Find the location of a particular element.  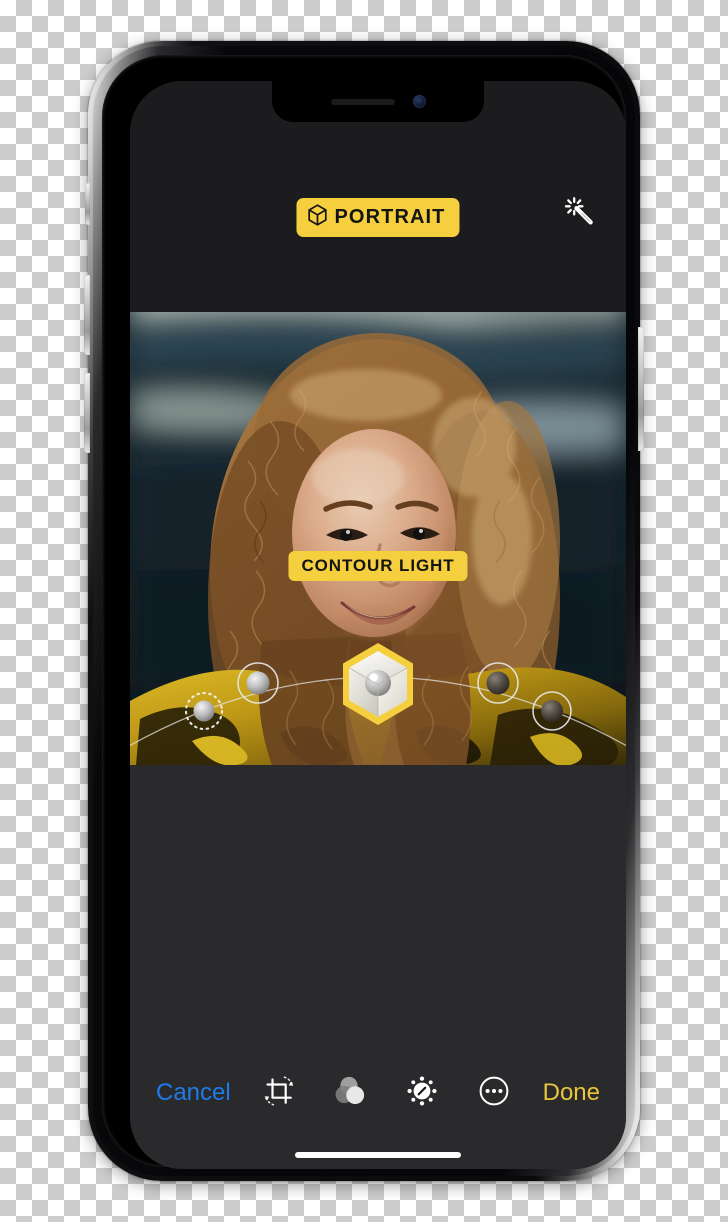

auto-enhance-button is located at coordinates (580, 214).